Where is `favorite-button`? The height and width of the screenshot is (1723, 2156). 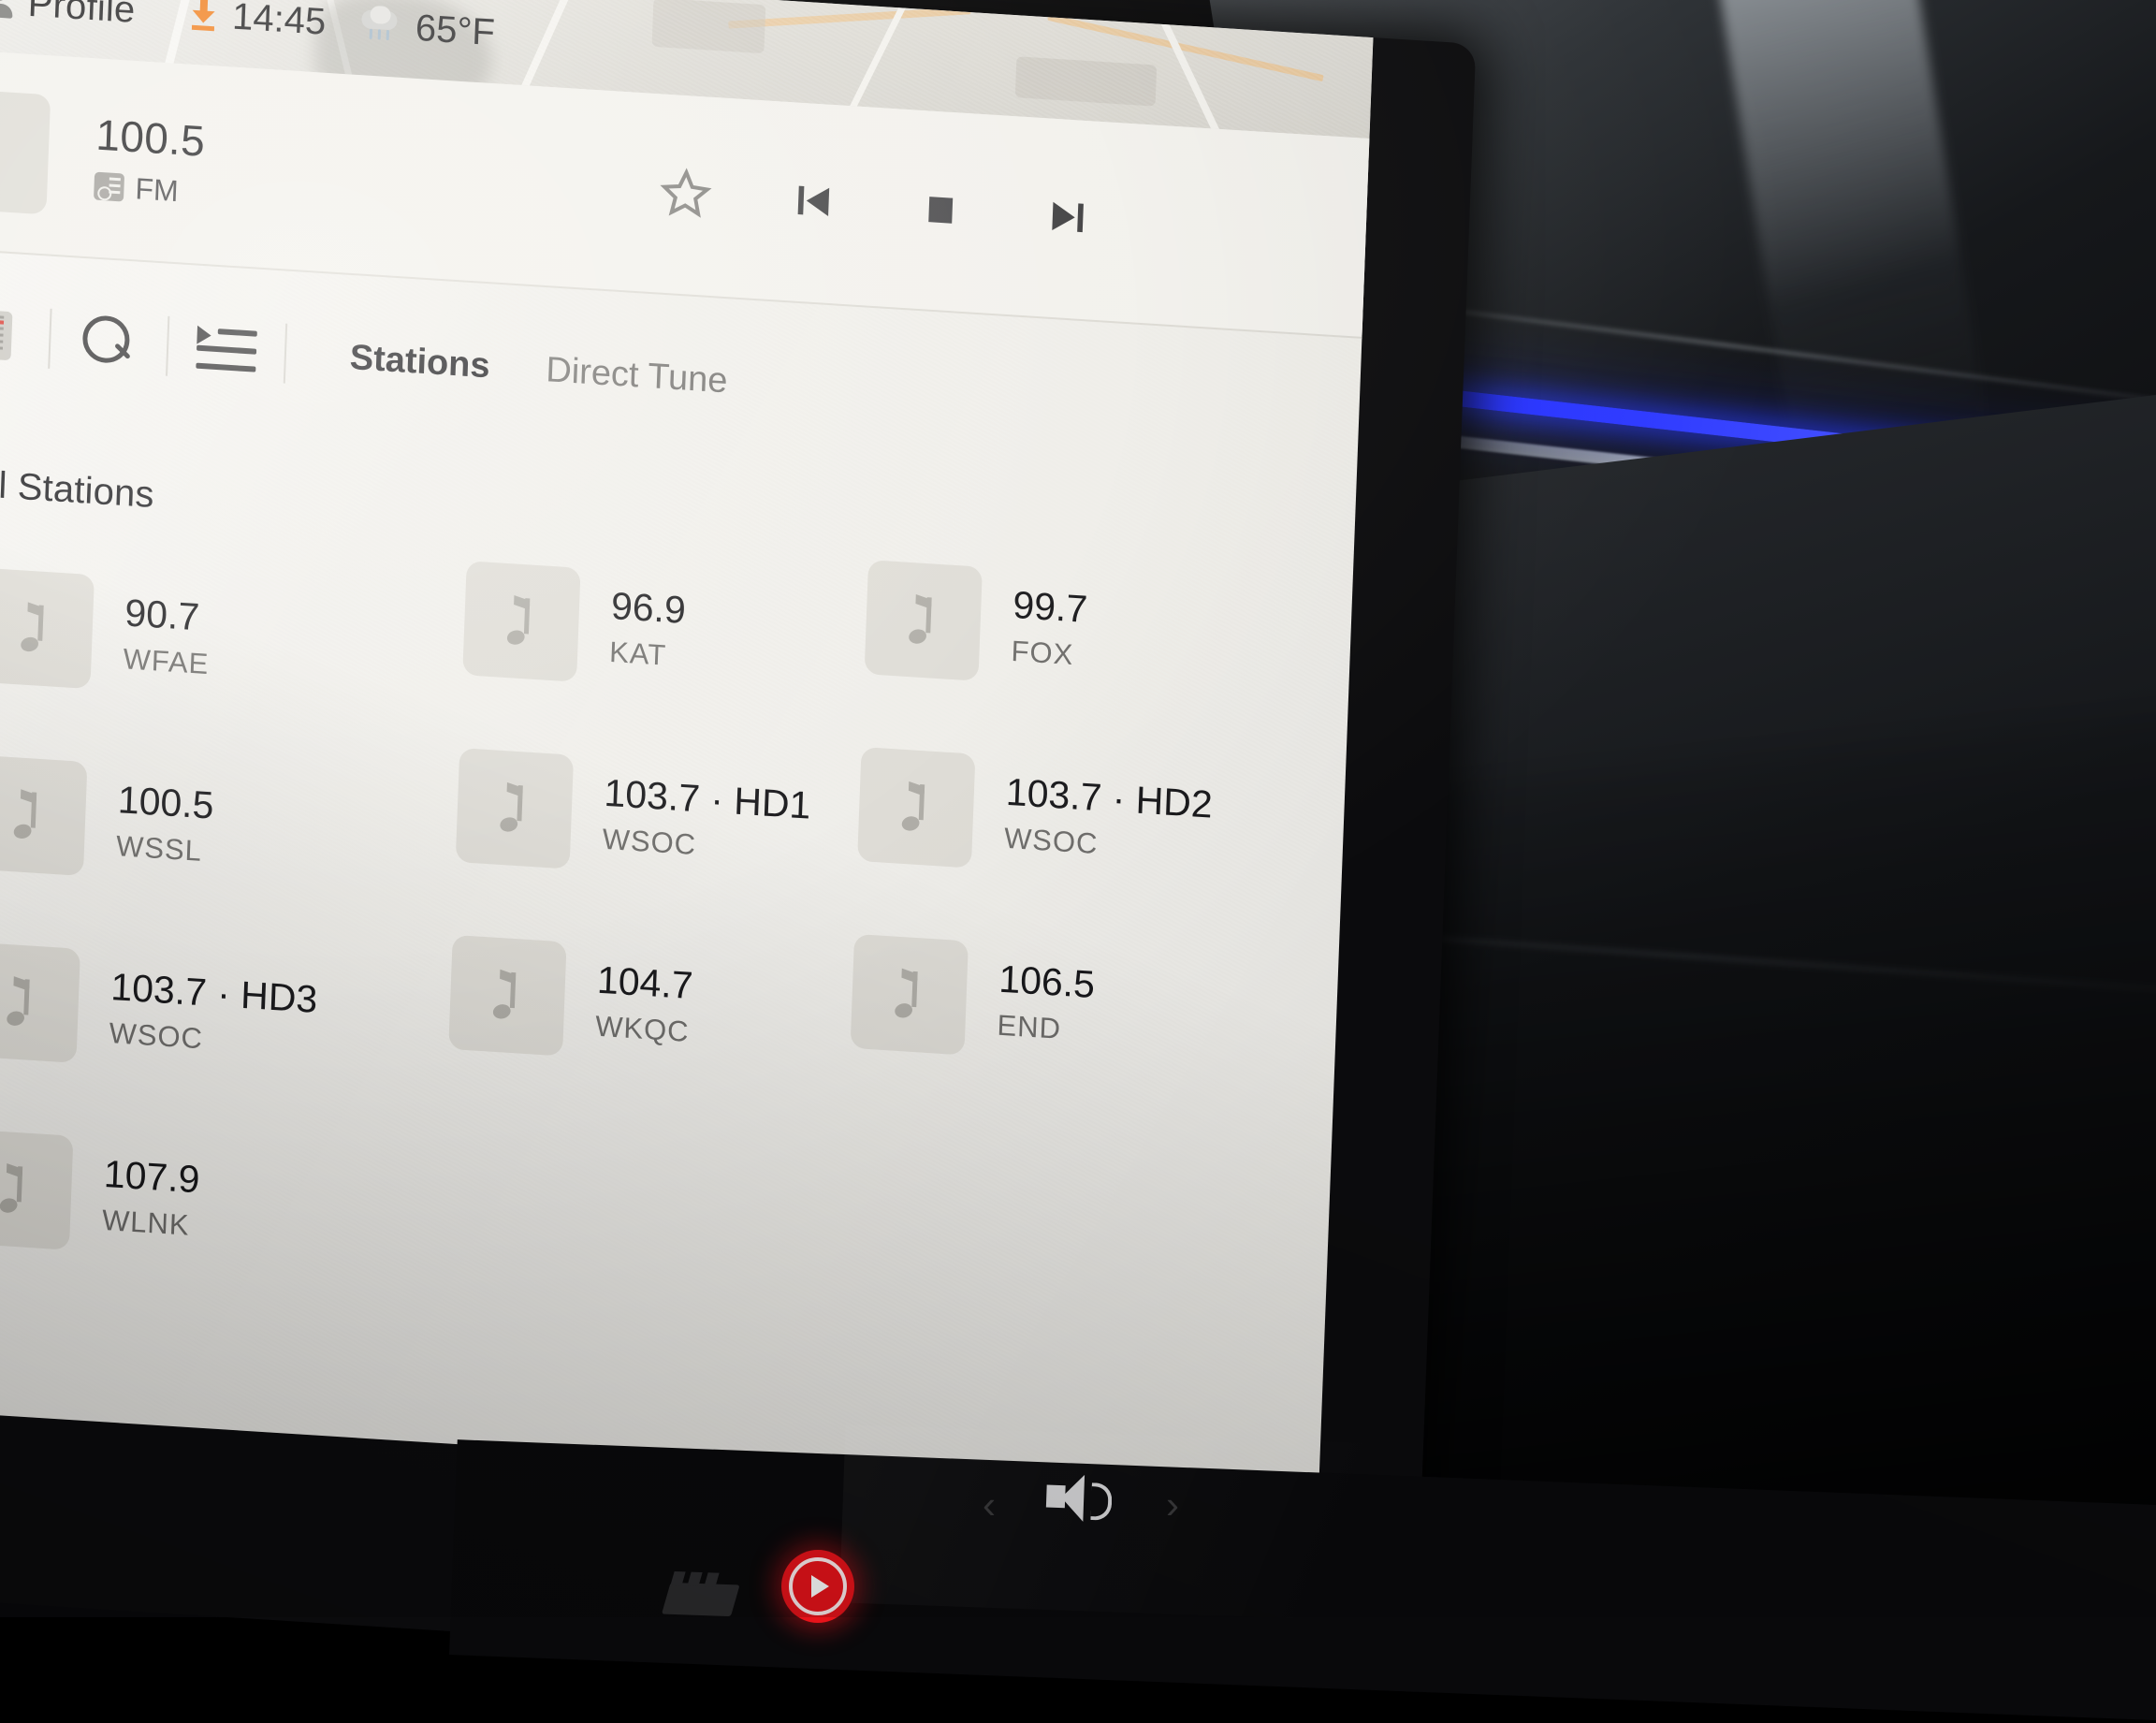
favorite-button is located at coordinates (686, 195).